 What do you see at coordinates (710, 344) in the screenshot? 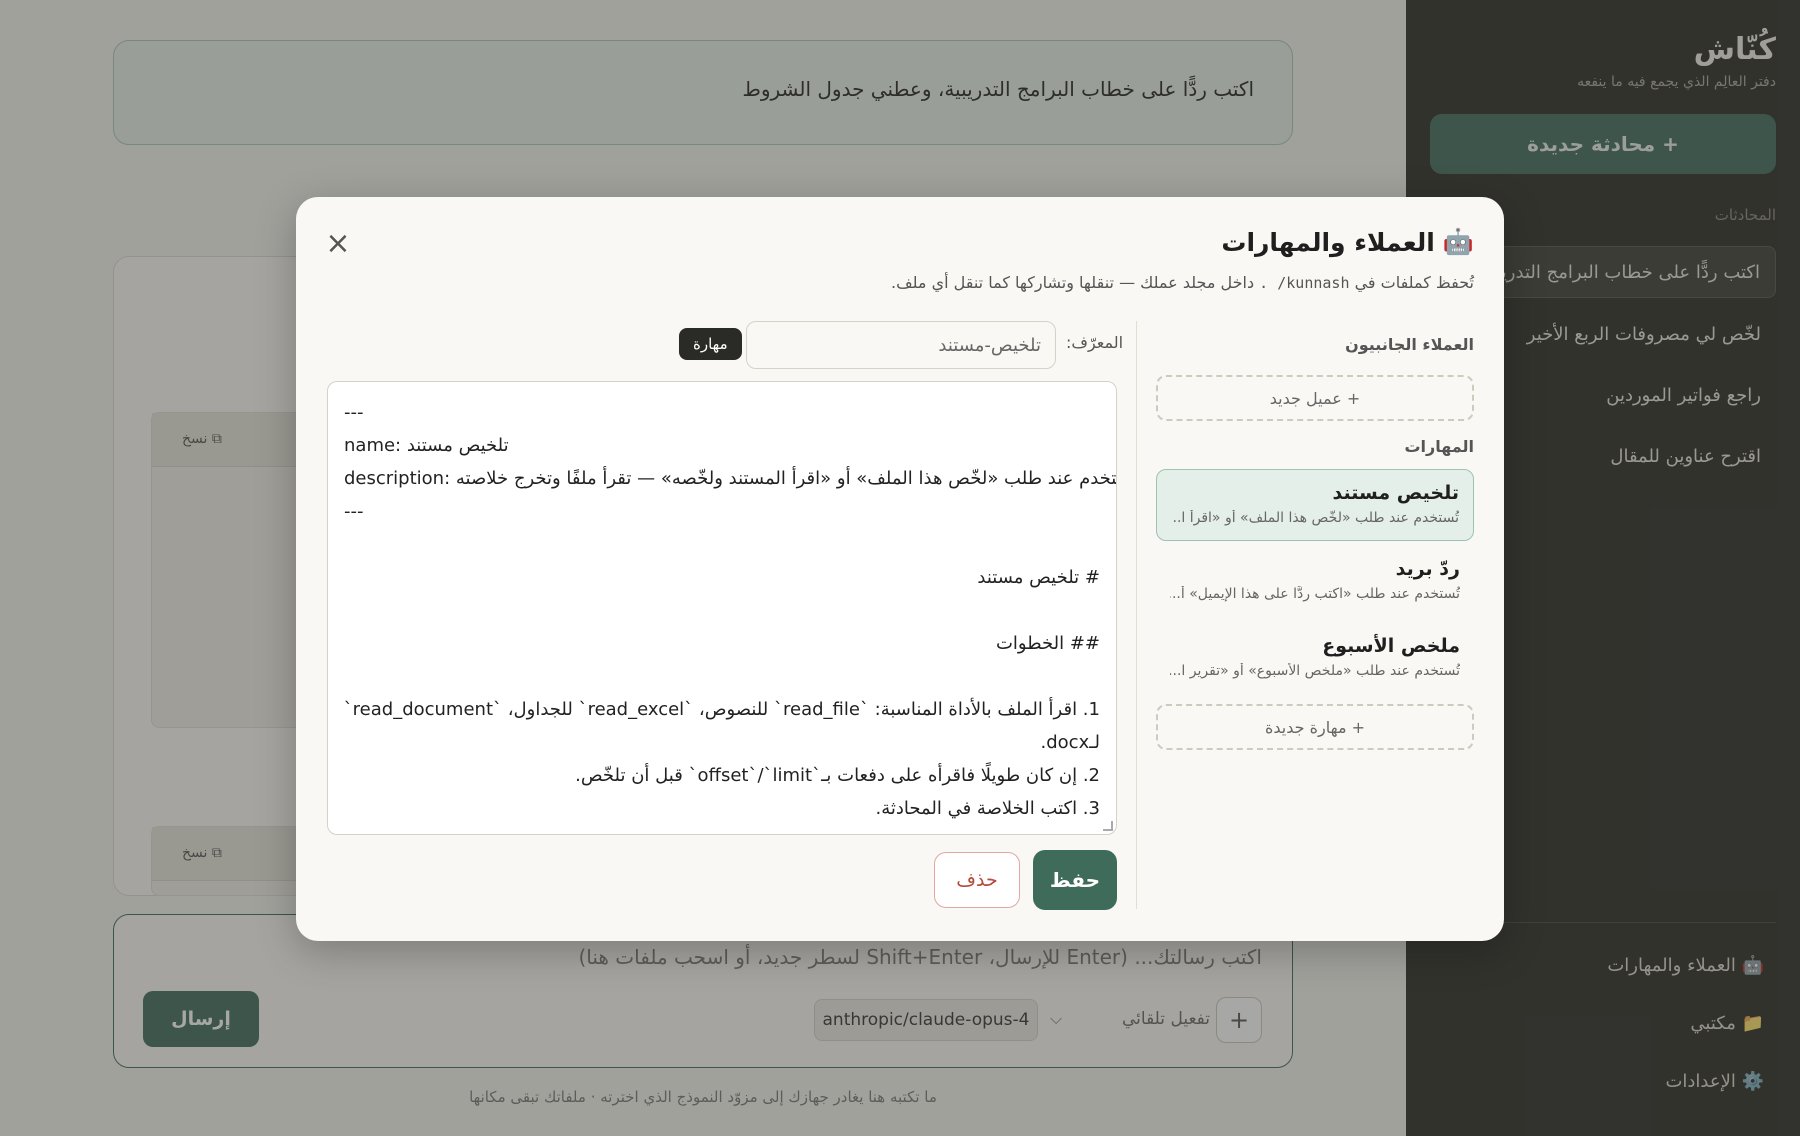
I see `type-badge: مهارة` at bounding box center [710, 344].